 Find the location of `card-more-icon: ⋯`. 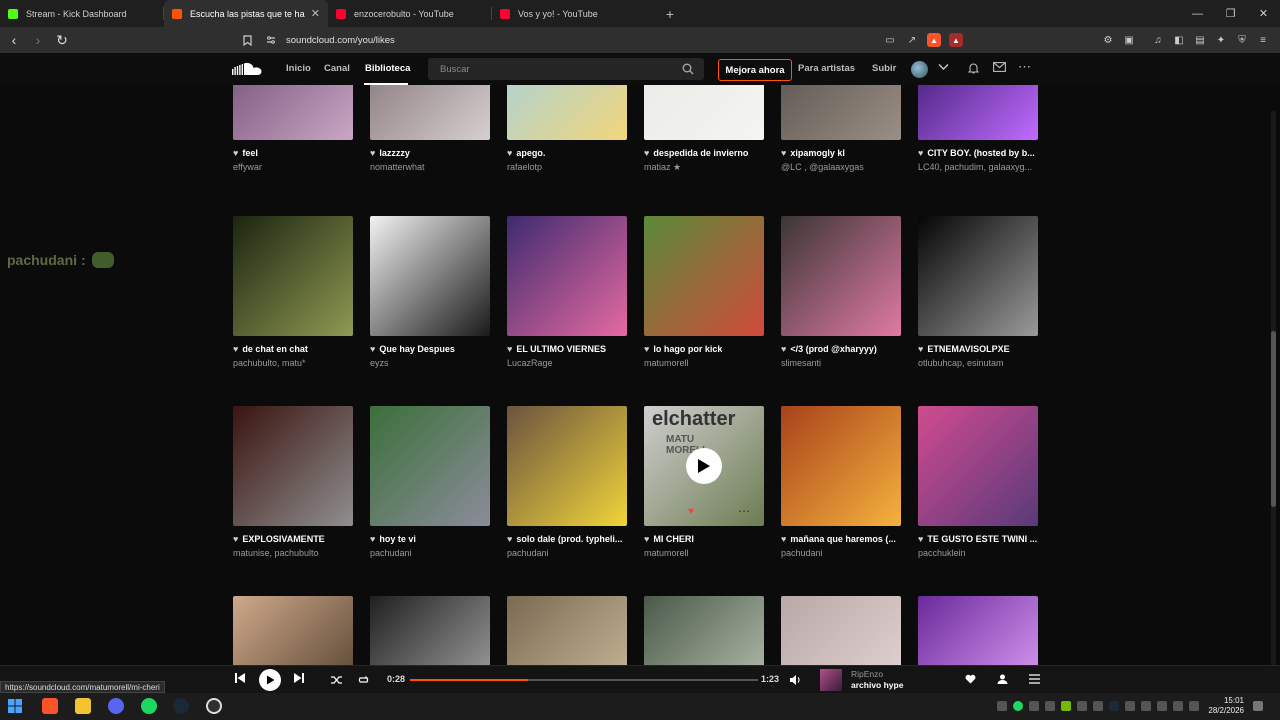

card-more-icon: ⋯ is located at coordinates (744, 511).